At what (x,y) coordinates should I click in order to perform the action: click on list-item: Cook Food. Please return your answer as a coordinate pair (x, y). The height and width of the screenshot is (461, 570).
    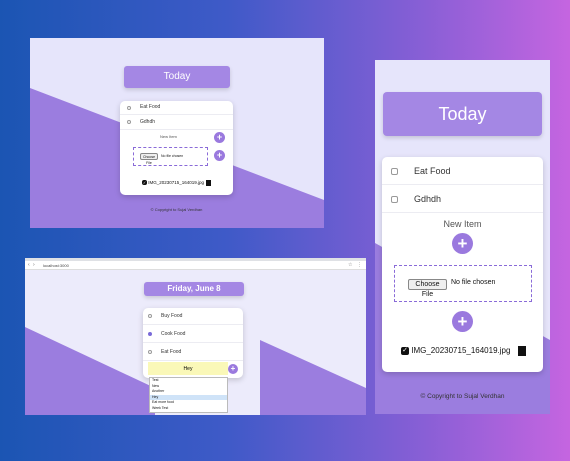
    Looking at the image, I should click on (193, 334).